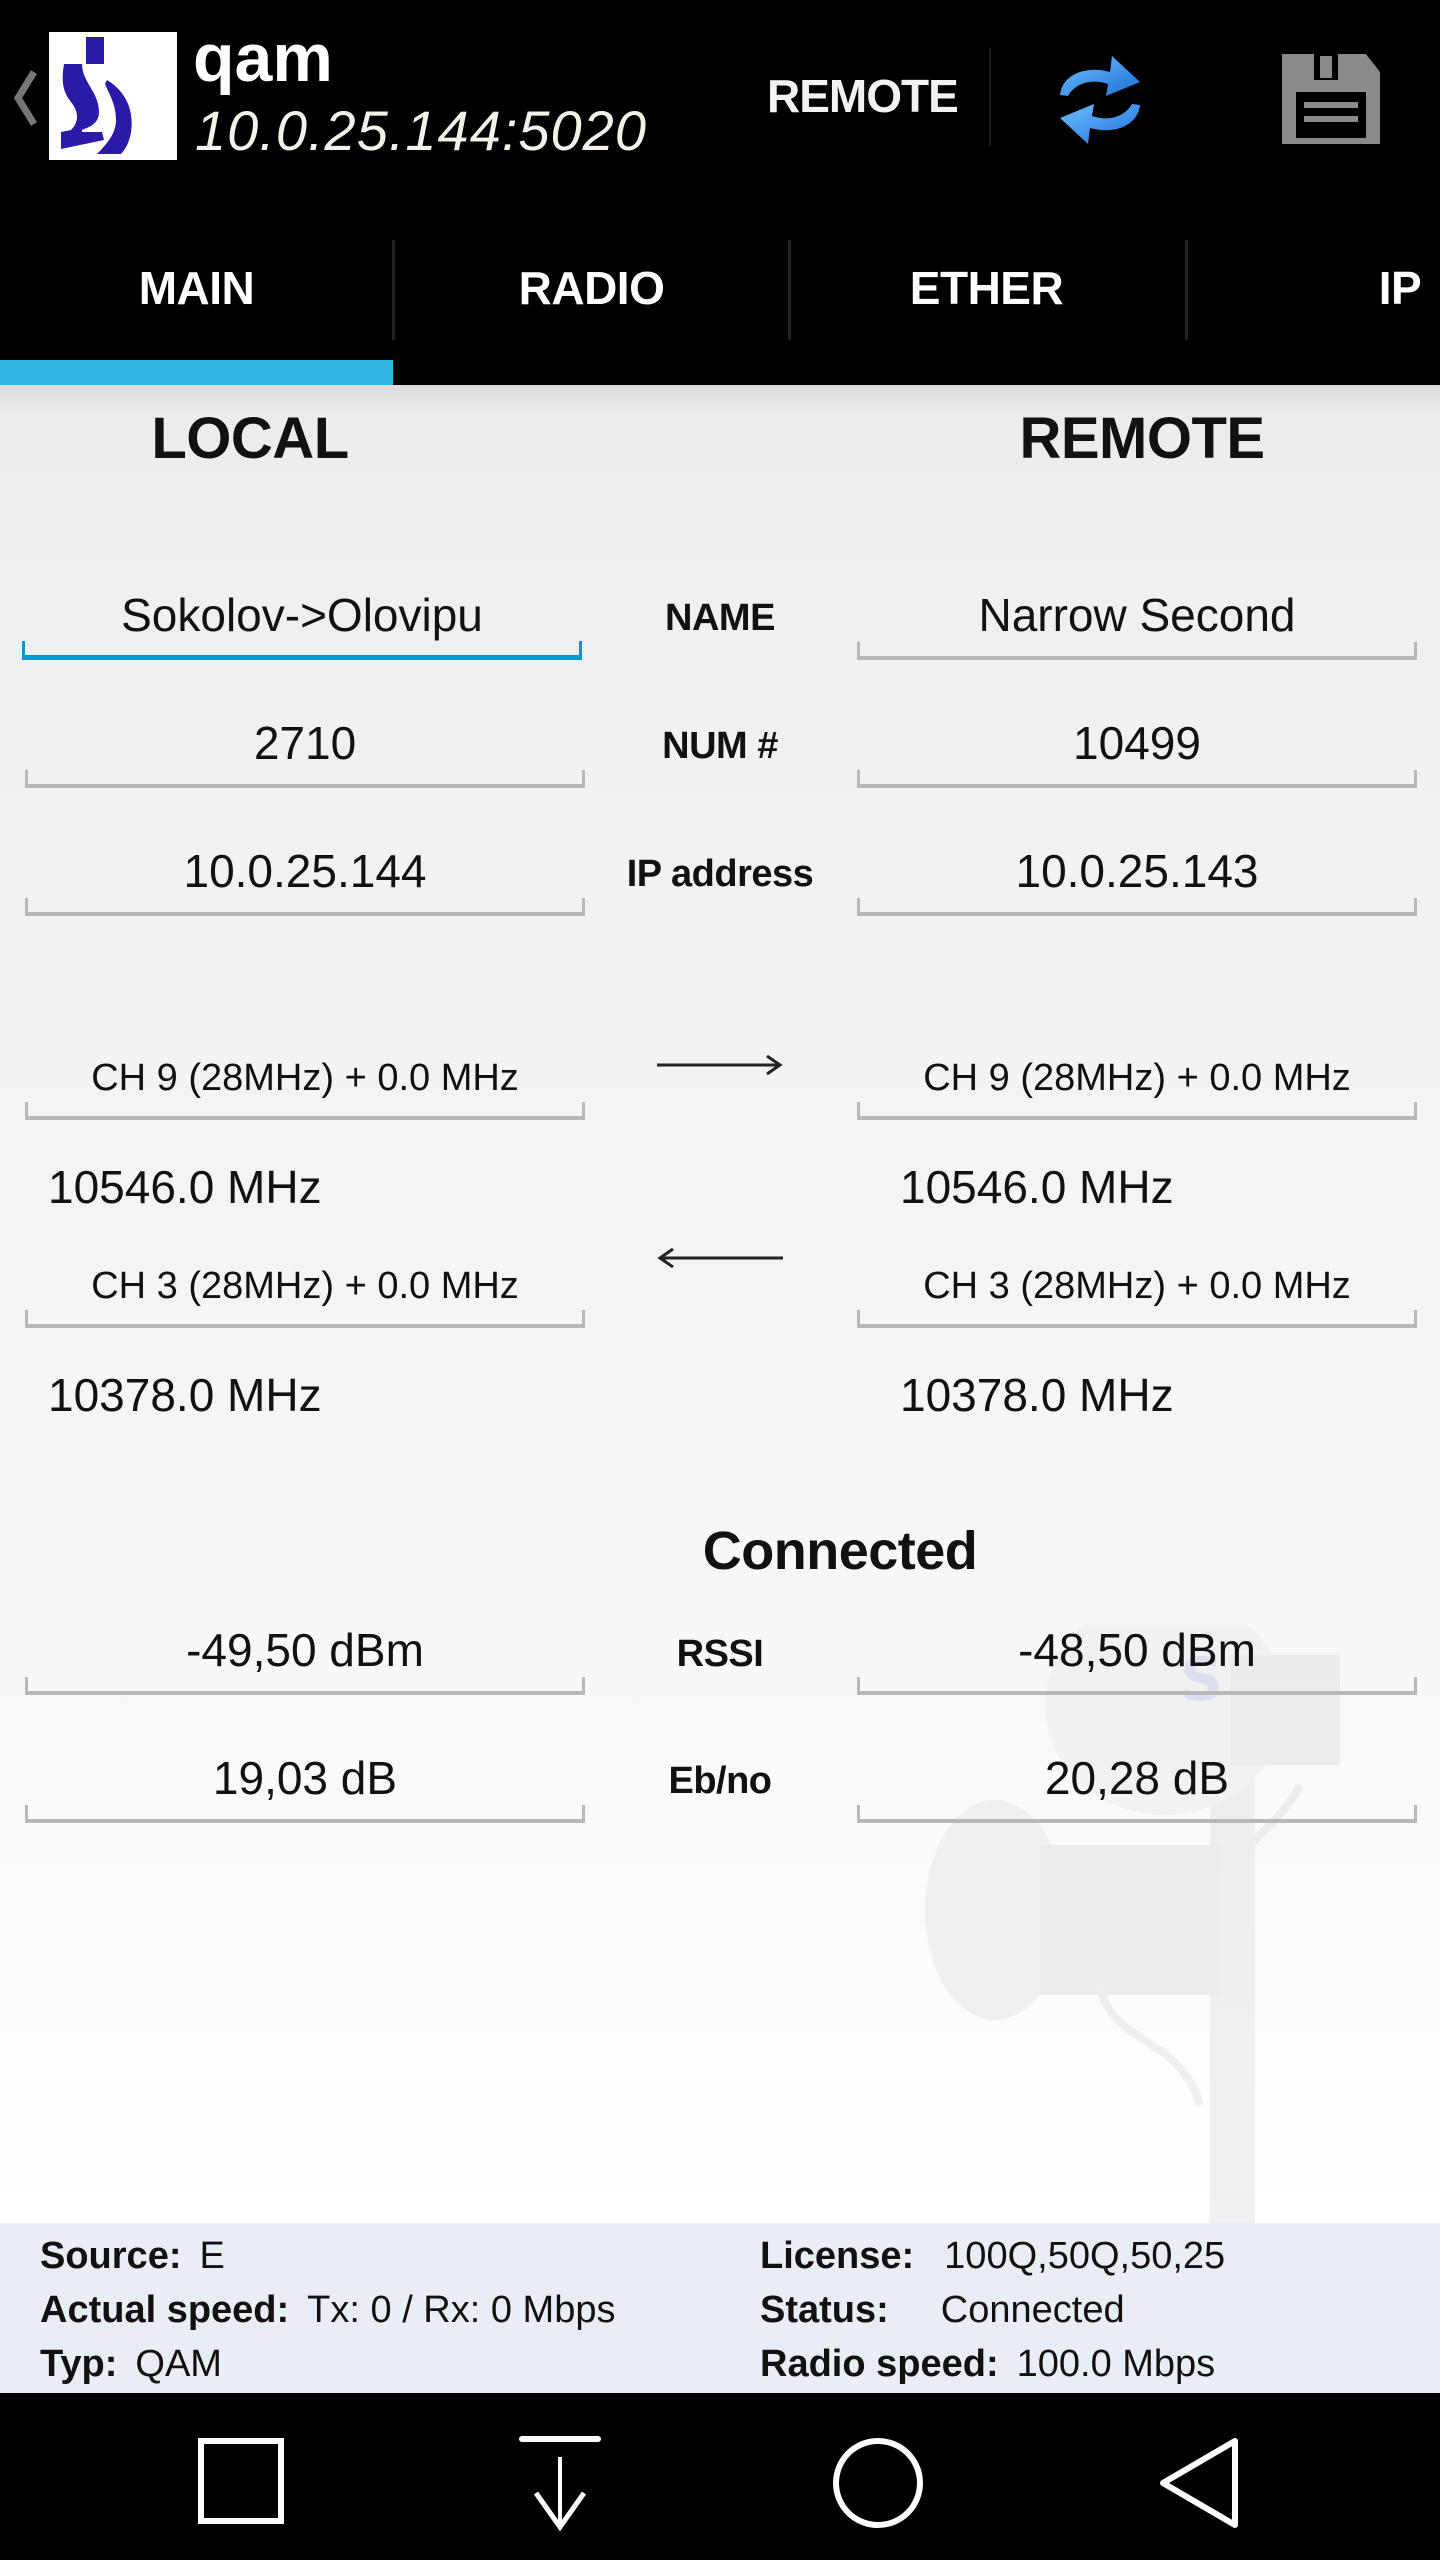 This screenshot has height=2560, width=1440. What do you see at coordinates (720, 1781) in the screenshot?
I see `ebno-label: Eb/no` at bounding box center [720, 1781].